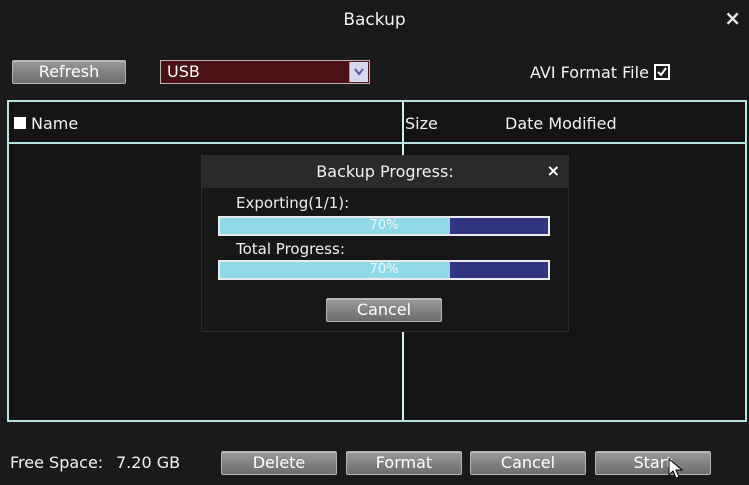 The width and height of the screenshot is (749, 485). I want to click on free-space-label: Free Space:, so click(57, 462).